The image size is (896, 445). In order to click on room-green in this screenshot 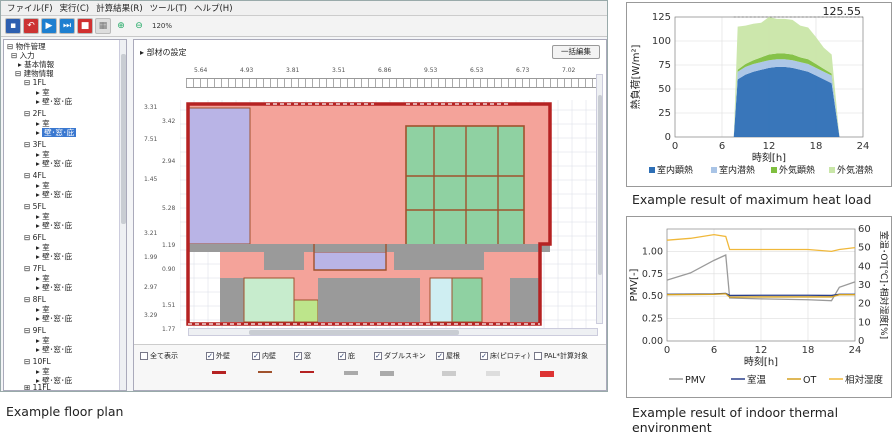, I will do `click(465, 186)`.